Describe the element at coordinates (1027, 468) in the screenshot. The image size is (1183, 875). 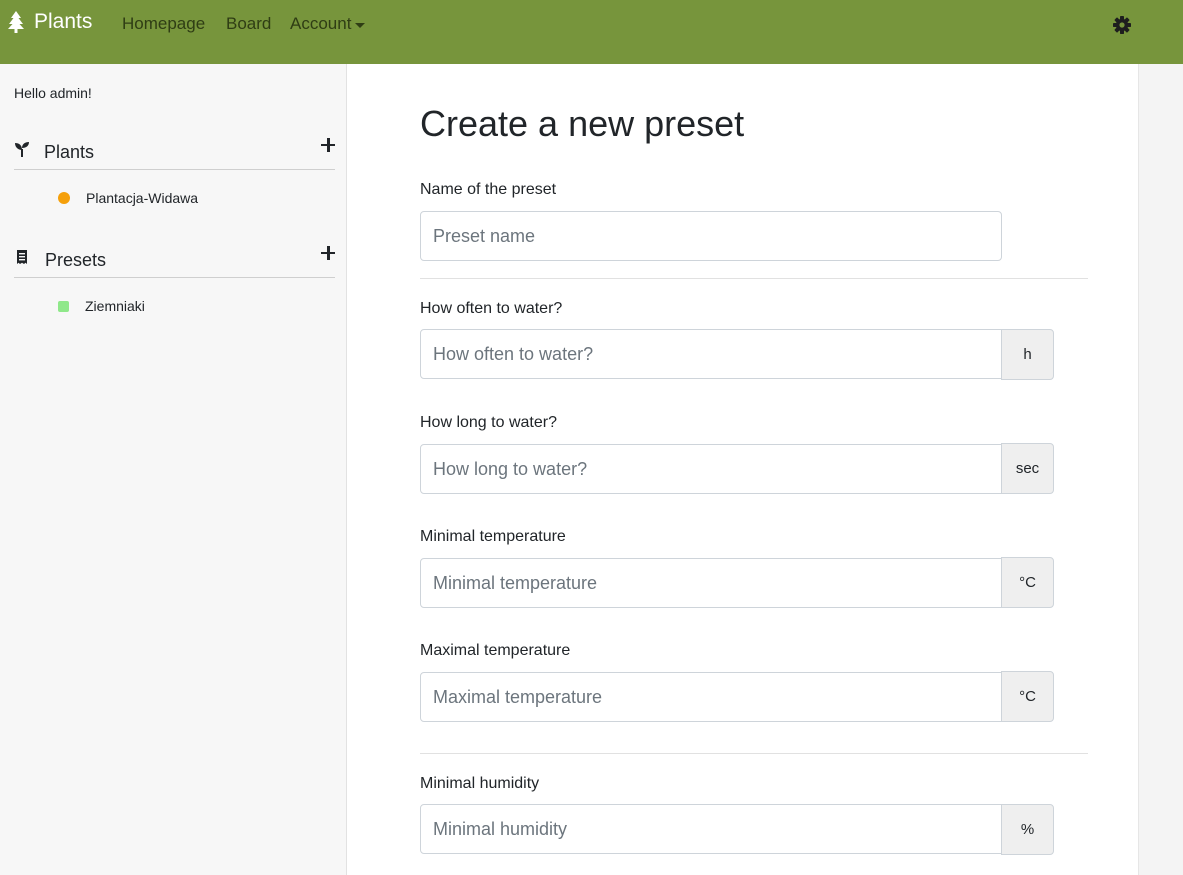
I see `seconds-unit-addon: sec` at that location.